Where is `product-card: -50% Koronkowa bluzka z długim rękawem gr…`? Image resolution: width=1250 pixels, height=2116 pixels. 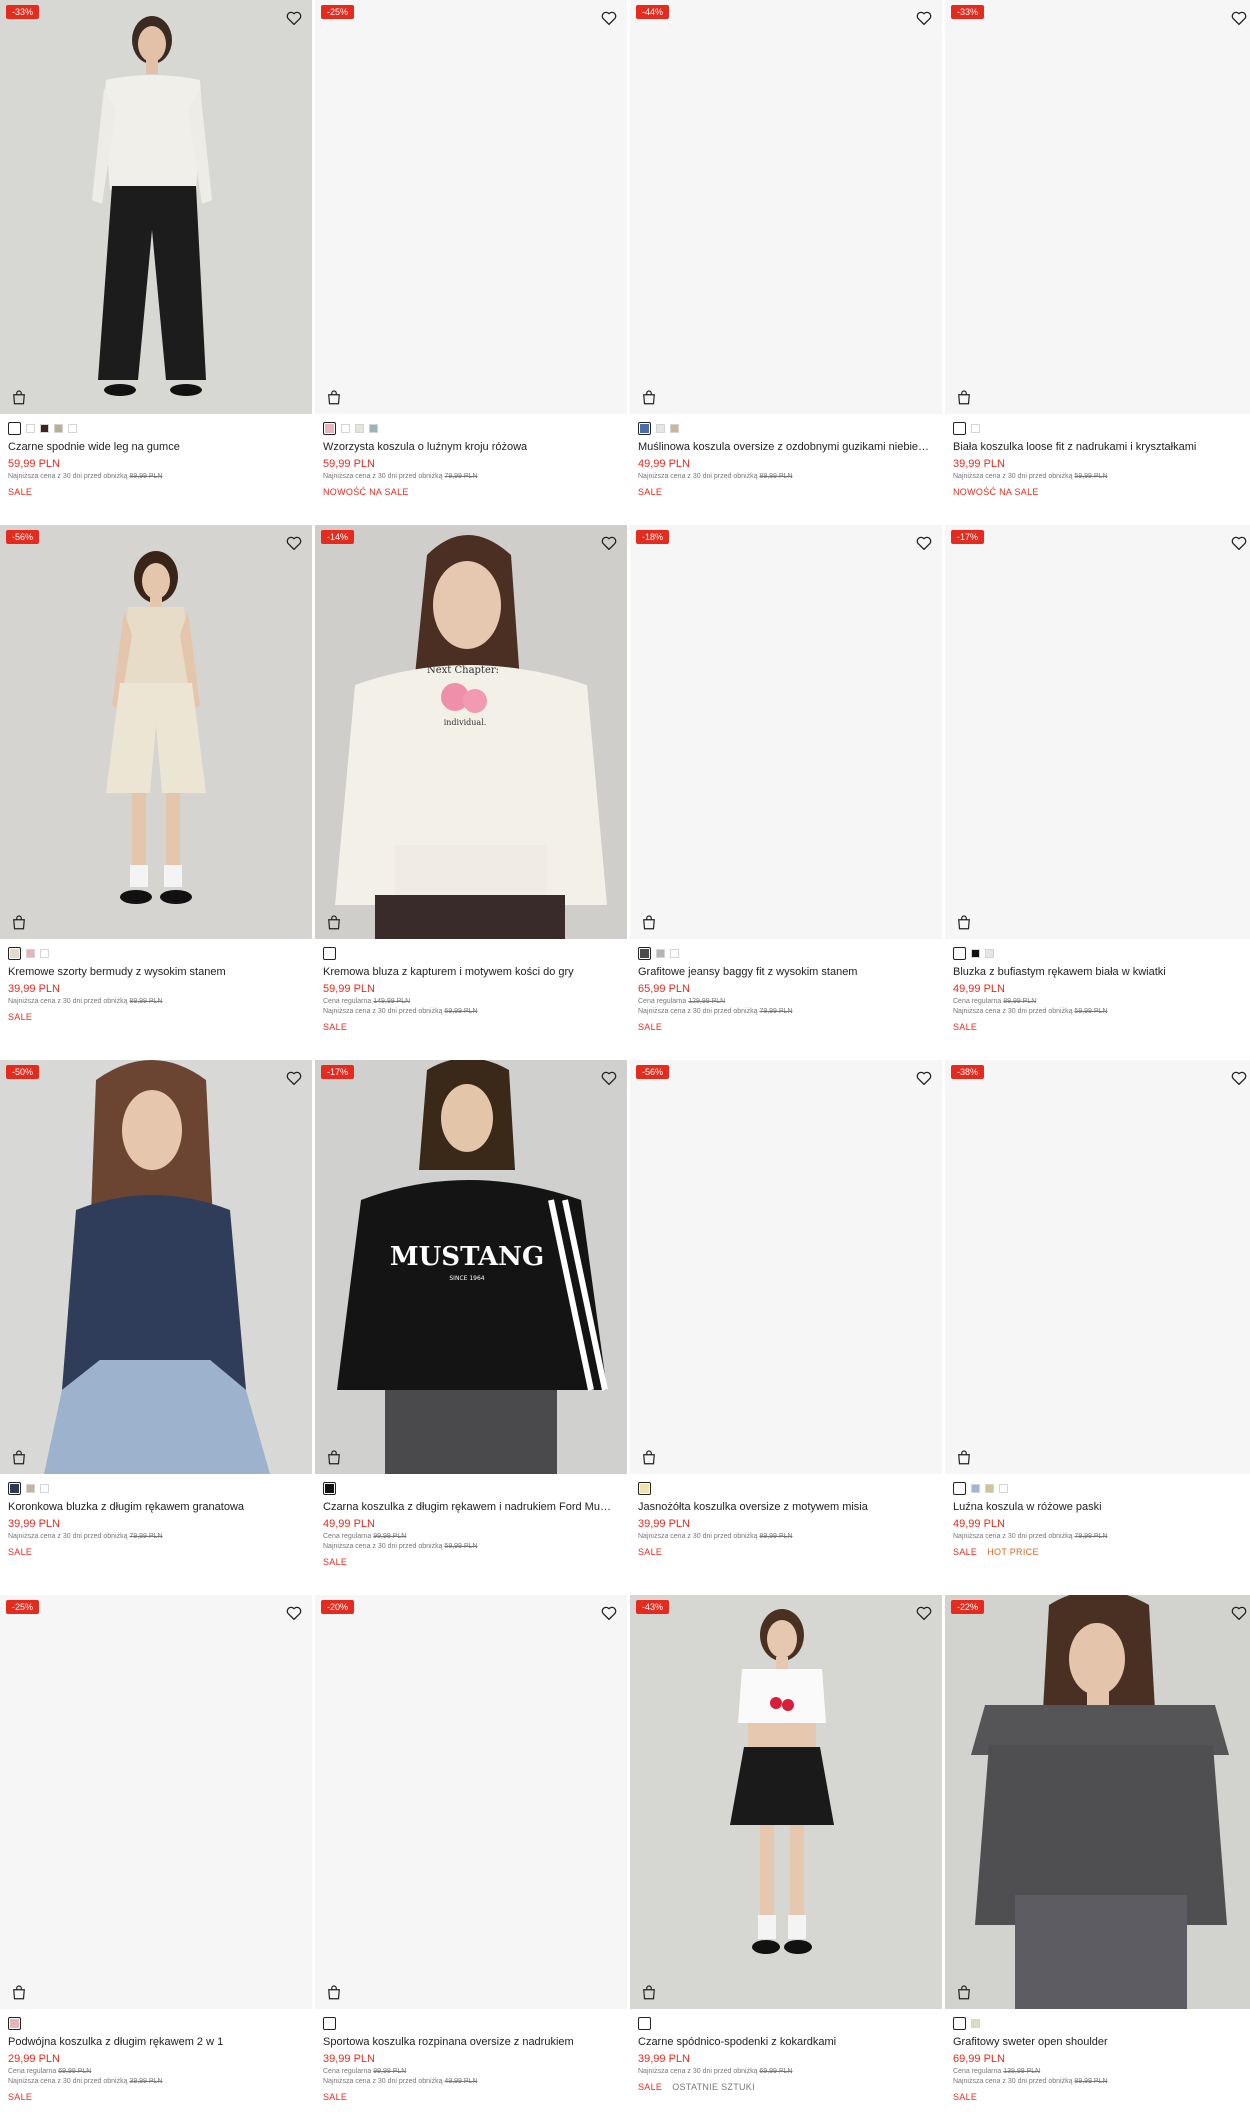
product-card: -50% Koronkowa bluzka z długim rękawem gr… is located at coordinates (156, 1309).